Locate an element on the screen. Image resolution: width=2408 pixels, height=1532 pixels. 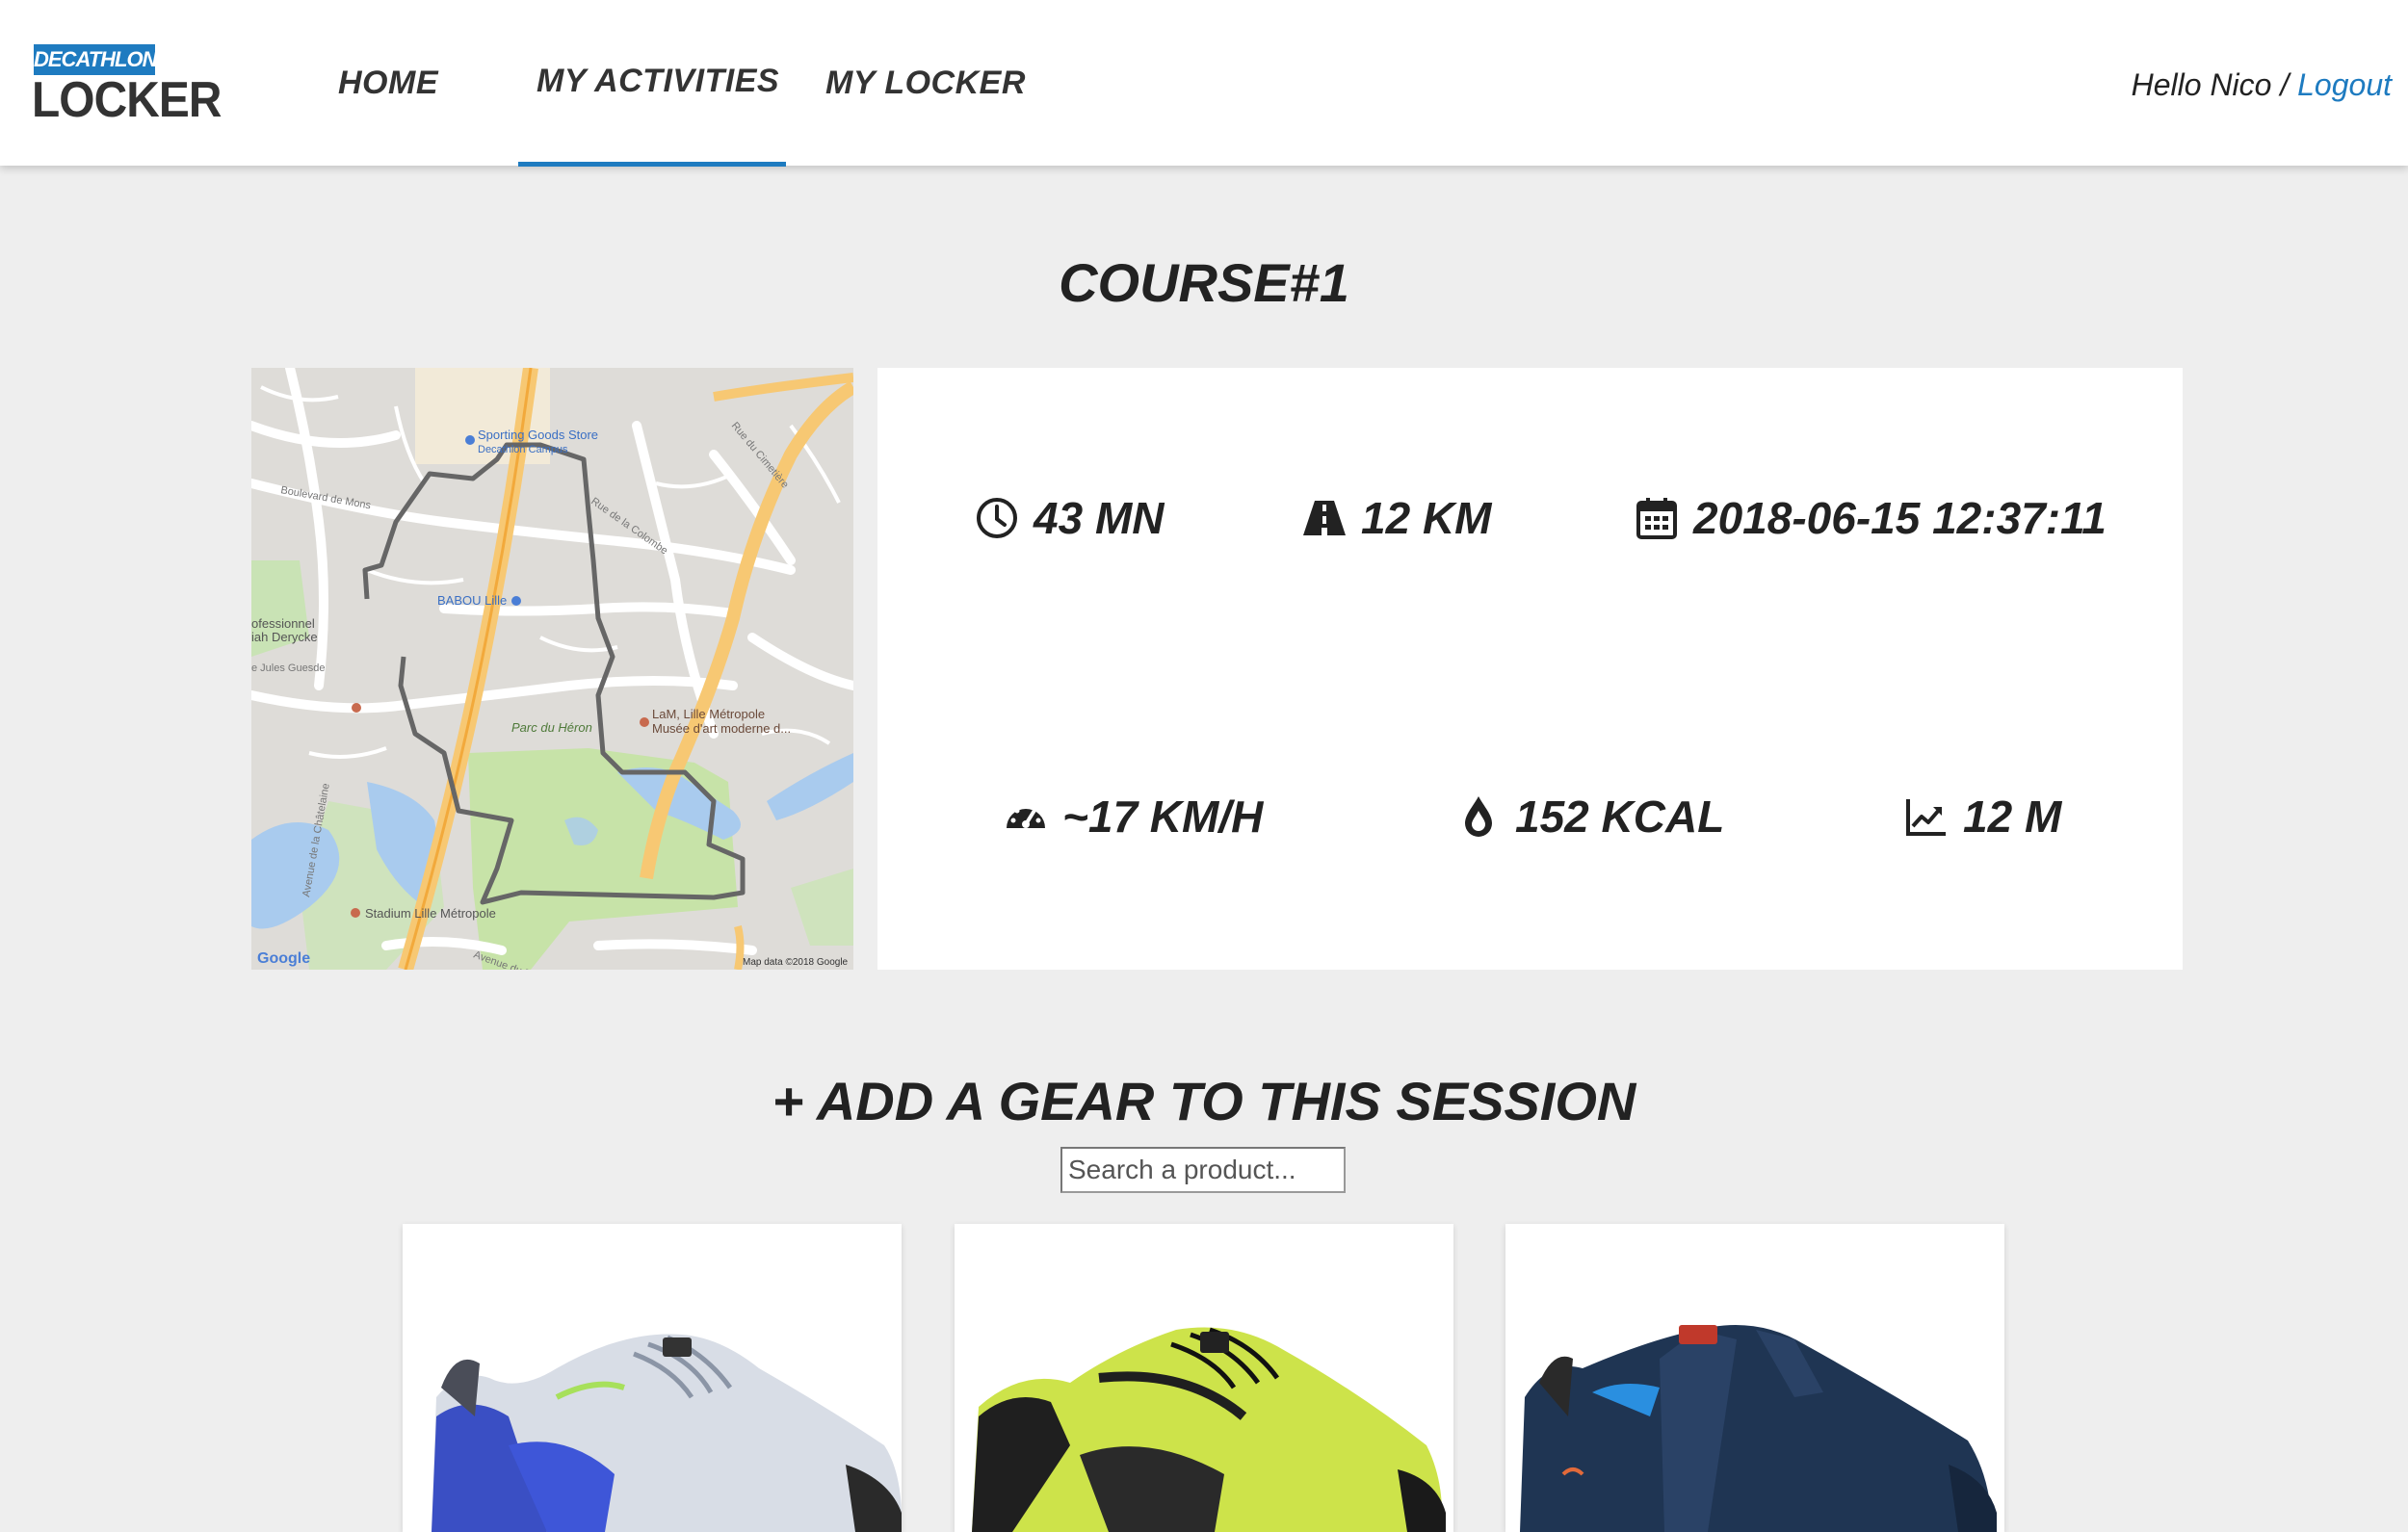
stat-duration: 43 MN is located at coordinates (1069, 518).